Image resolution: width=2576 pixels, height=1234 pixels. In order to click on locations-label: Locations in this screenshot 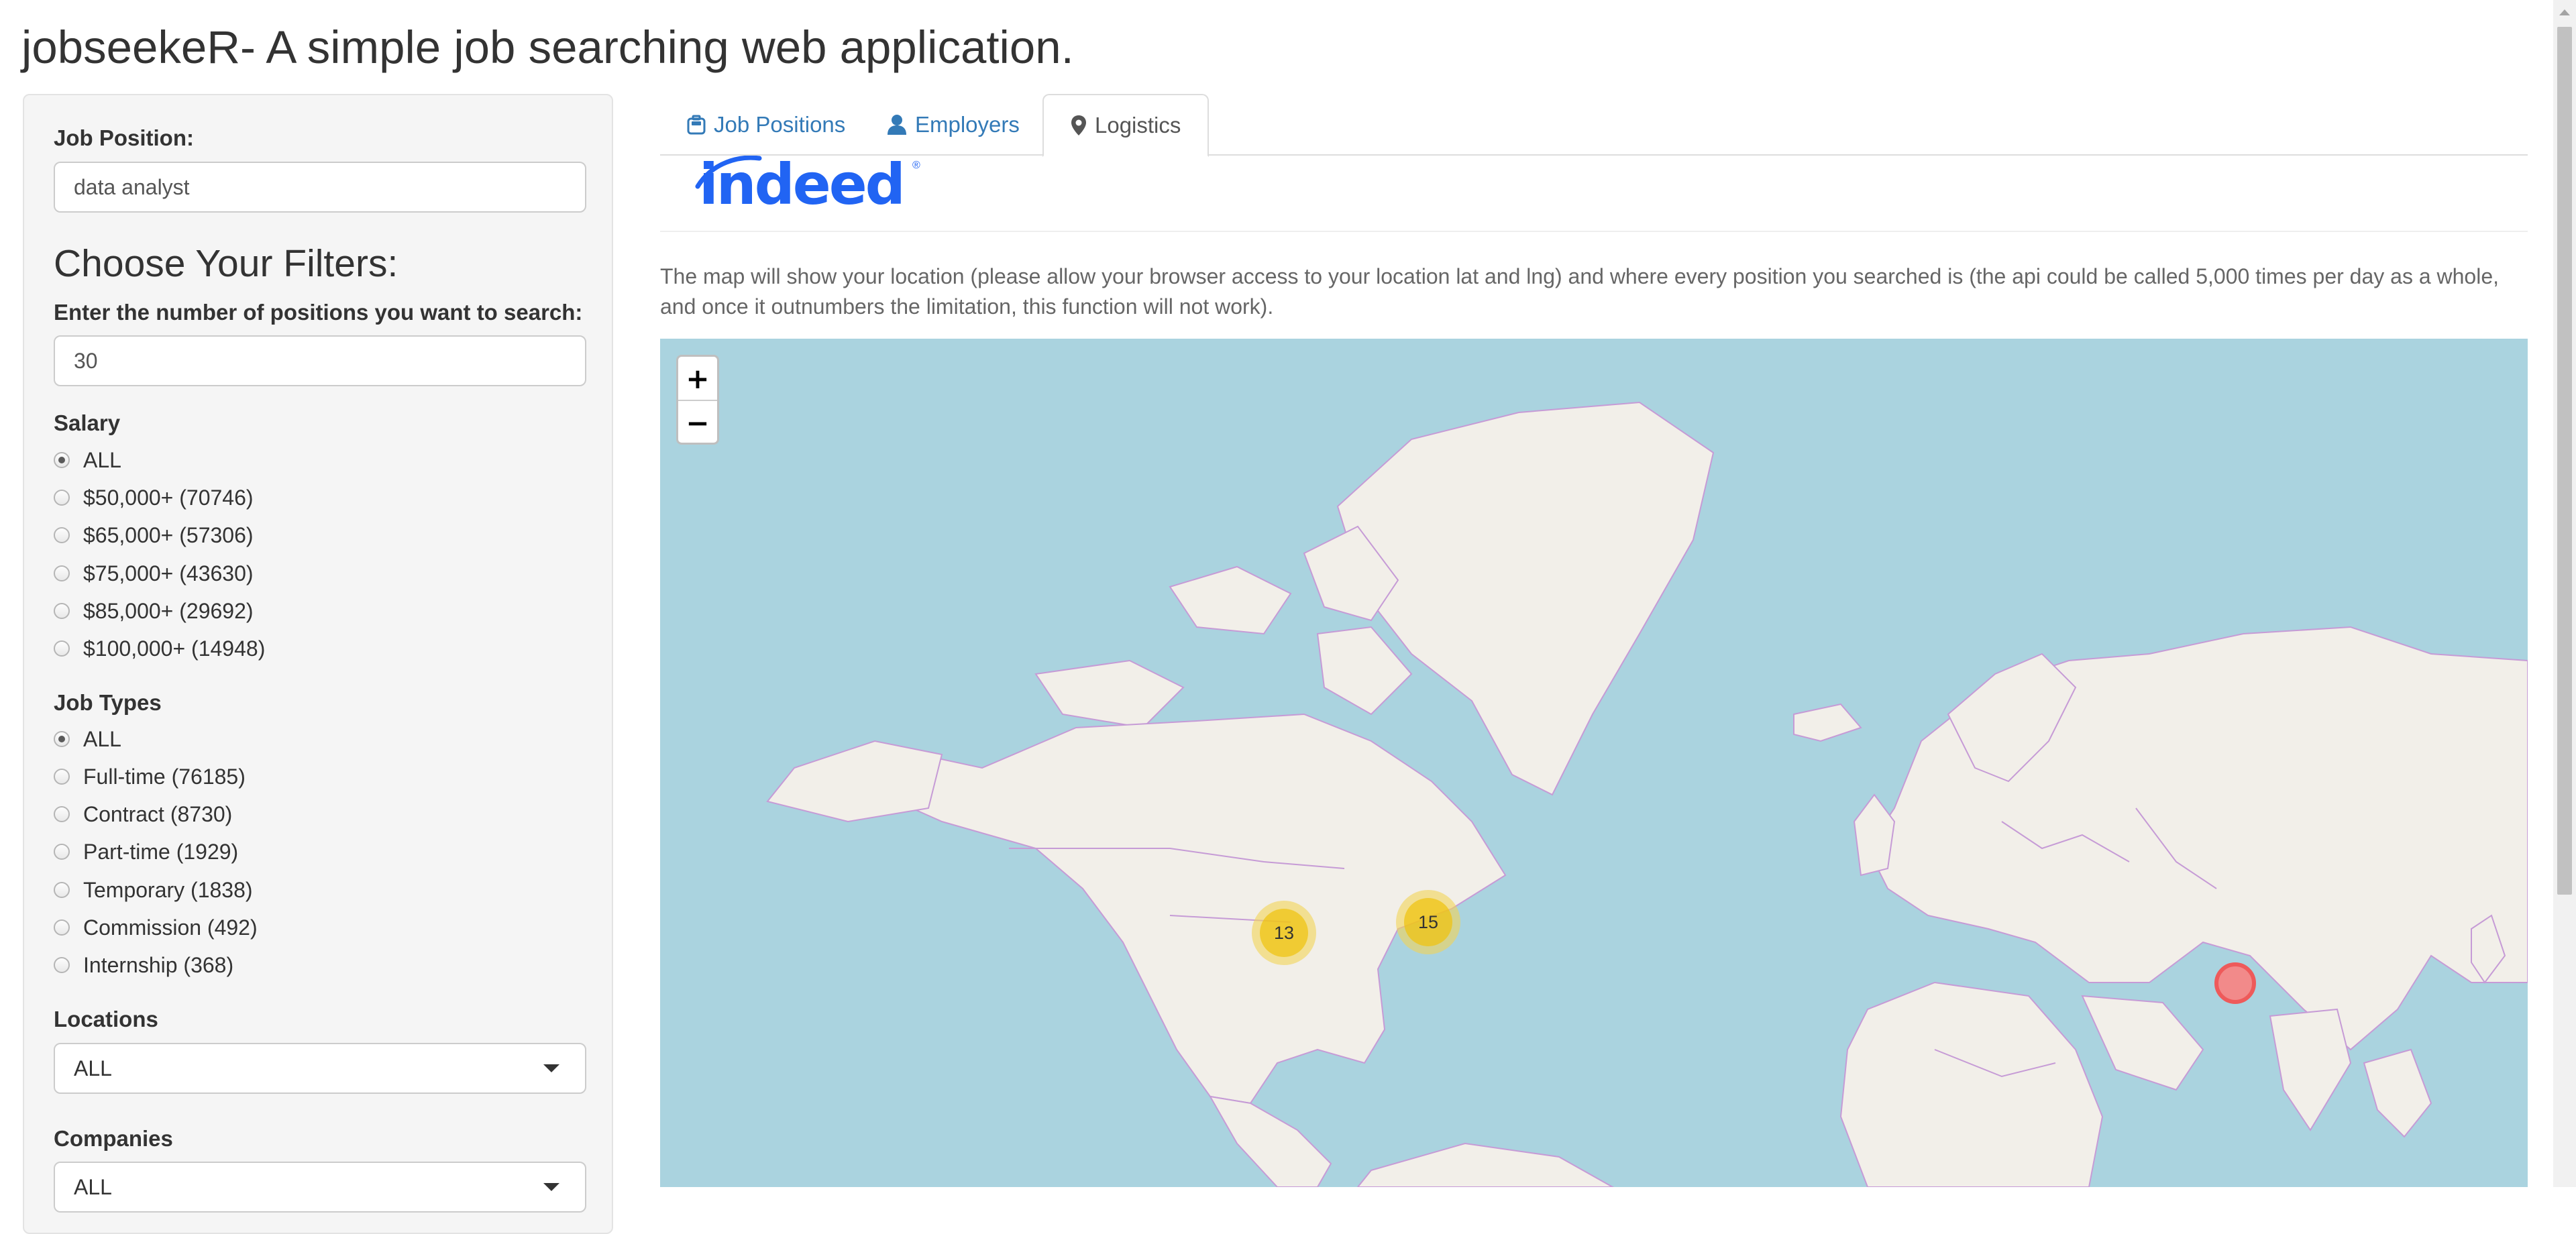, I will do `click(106, 1019)`.